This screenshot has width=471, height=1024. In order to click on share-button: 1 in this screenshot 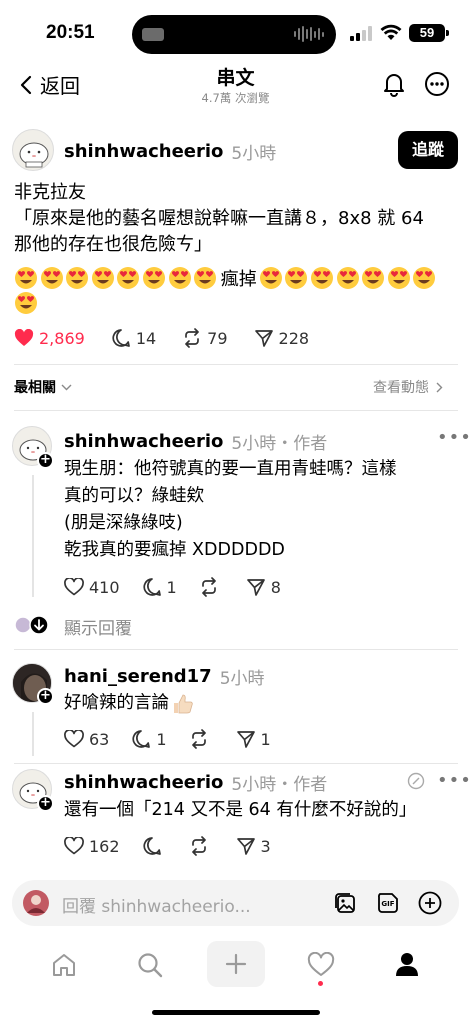, I will do `click(253, 739)`.